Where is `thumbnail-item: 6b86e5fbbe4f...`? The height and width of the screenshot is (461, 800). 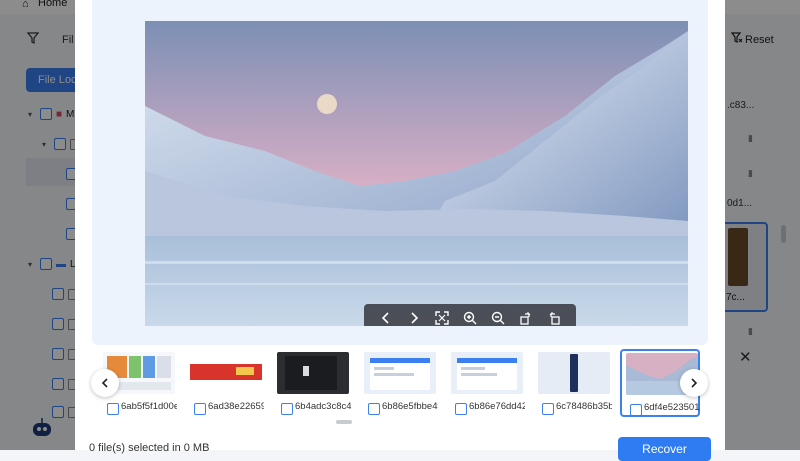 thumbnail-item: 6b86e5fbbe4f... is located at coordinates (399, 383).